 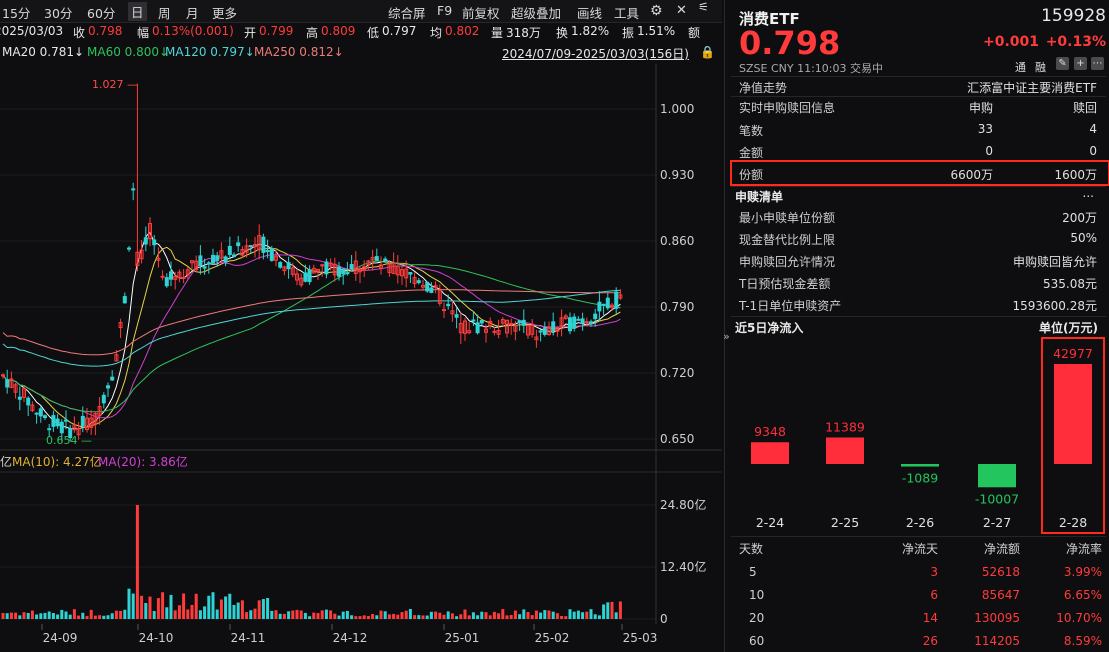 What do you see at coordinates (934, 595) in the screenshot?
I see `table-cell: 6` at bounding box center [934, 595].